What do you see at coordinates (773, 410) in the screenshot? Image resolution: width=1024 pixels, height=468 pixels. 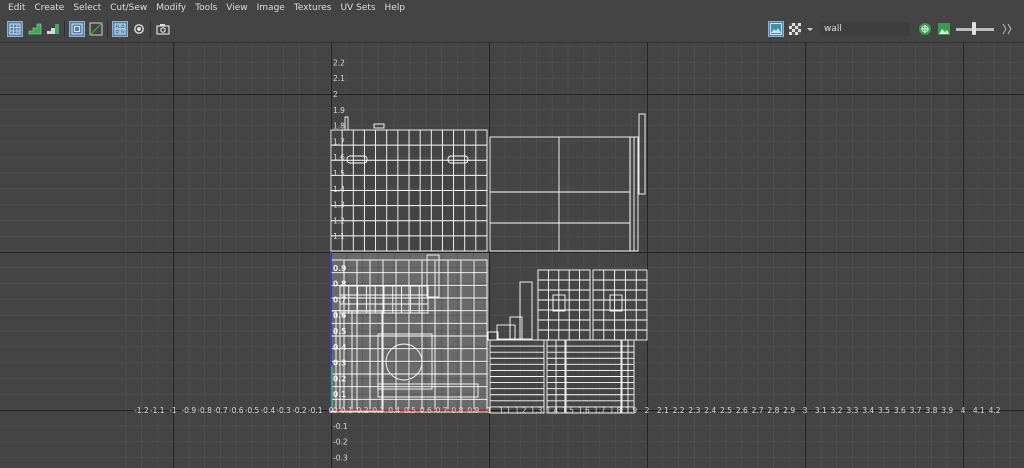 I see `x-tick-label: 2.8` at bounding box center [773, 410].